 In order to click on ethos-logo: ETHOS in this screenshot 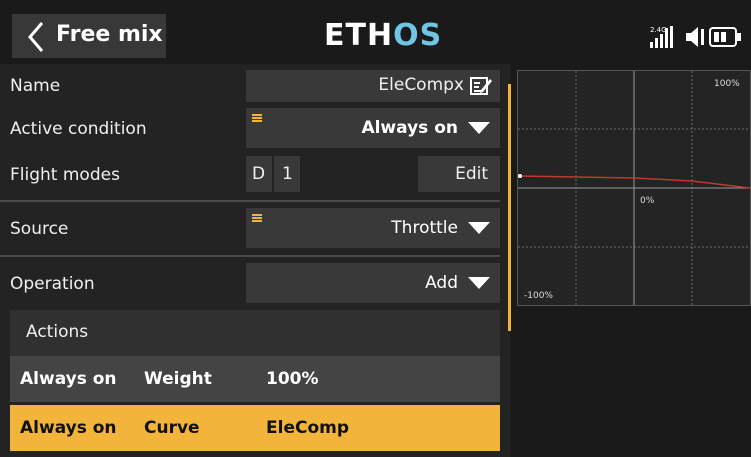, I will do `click(383, 35)`.